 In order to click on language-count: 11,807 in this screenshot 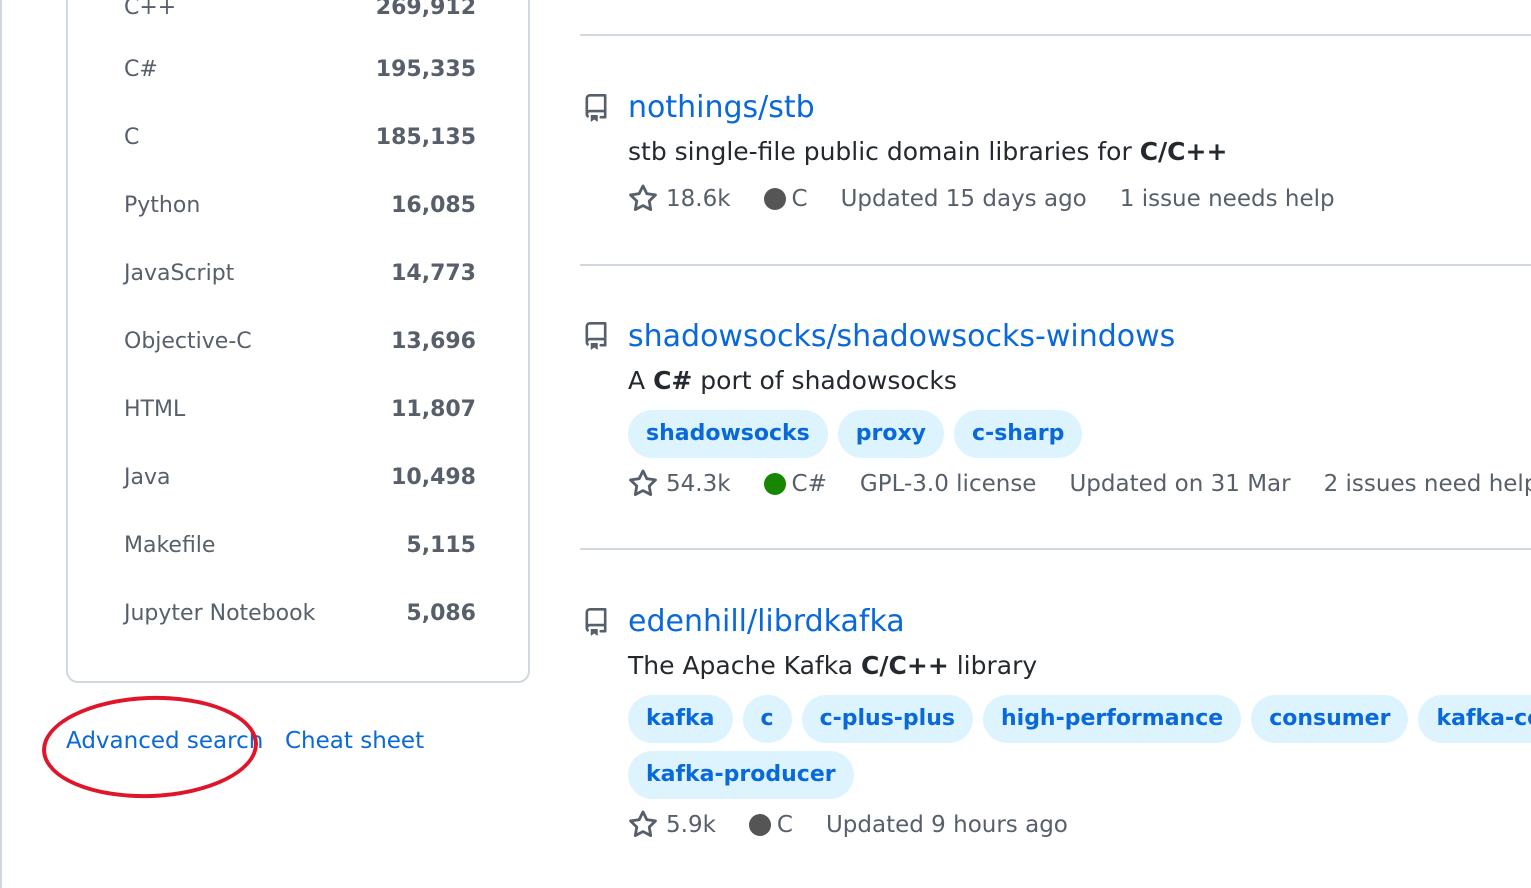, I will do `click(433, 409)`.